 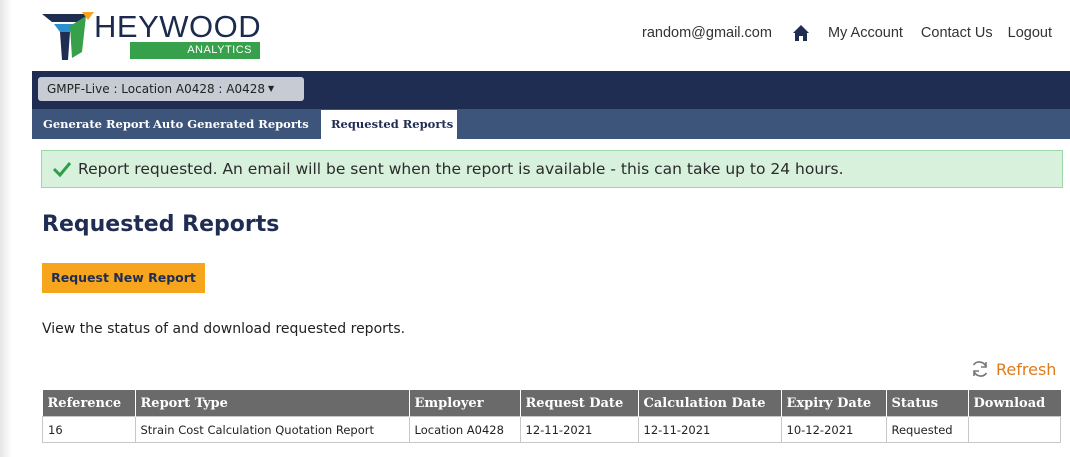 What do you see at coordinates (1014, 403) in the screenshot?
I see `column-header-download: Download` at bounding box center [1014, 403].